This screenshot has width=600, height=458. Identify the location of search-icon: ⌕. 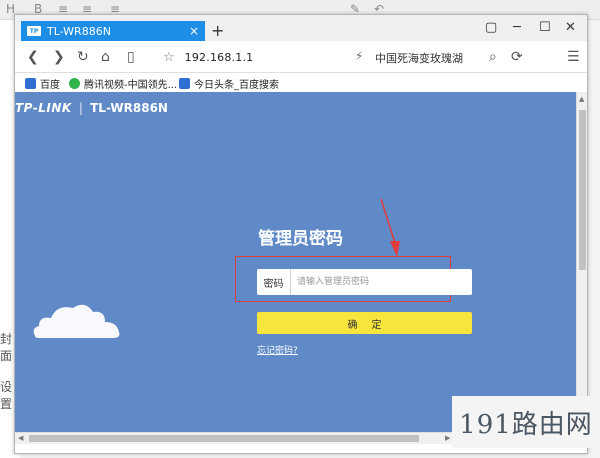
(493, 57).